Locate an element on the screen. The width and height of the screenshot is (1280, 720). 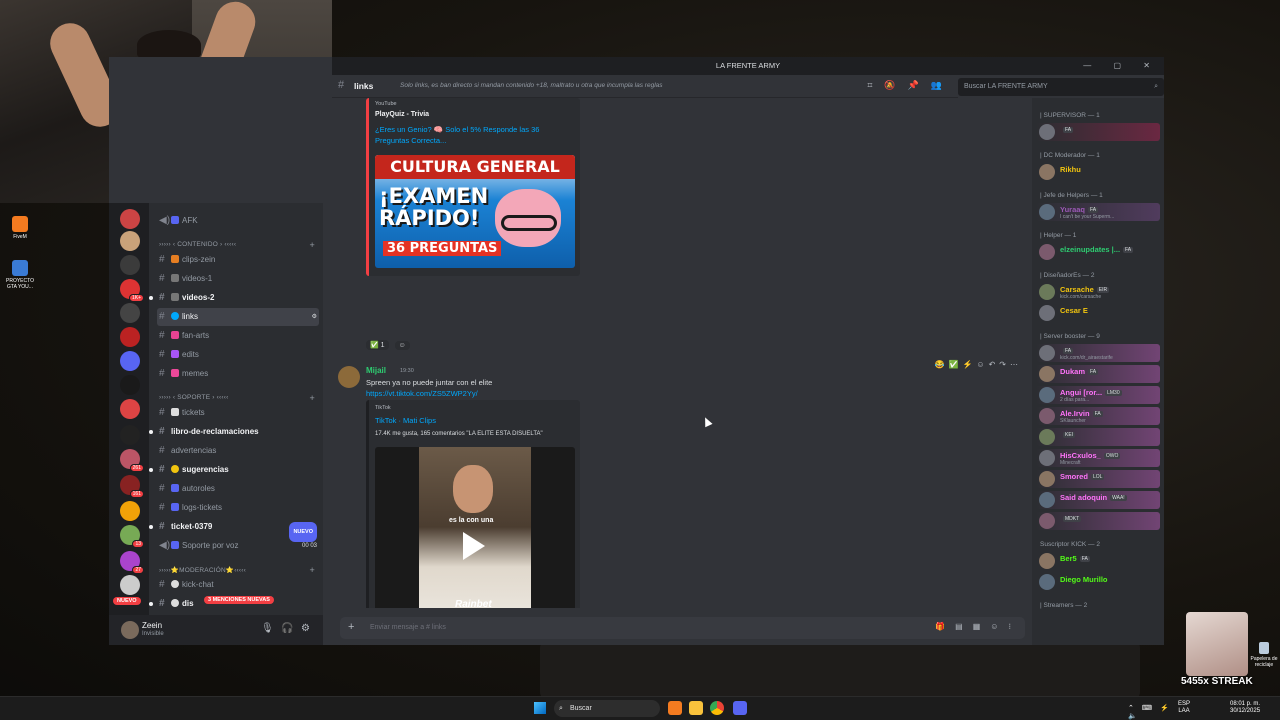
member-item: Dukam FA is located at coordinates (1098, 374).